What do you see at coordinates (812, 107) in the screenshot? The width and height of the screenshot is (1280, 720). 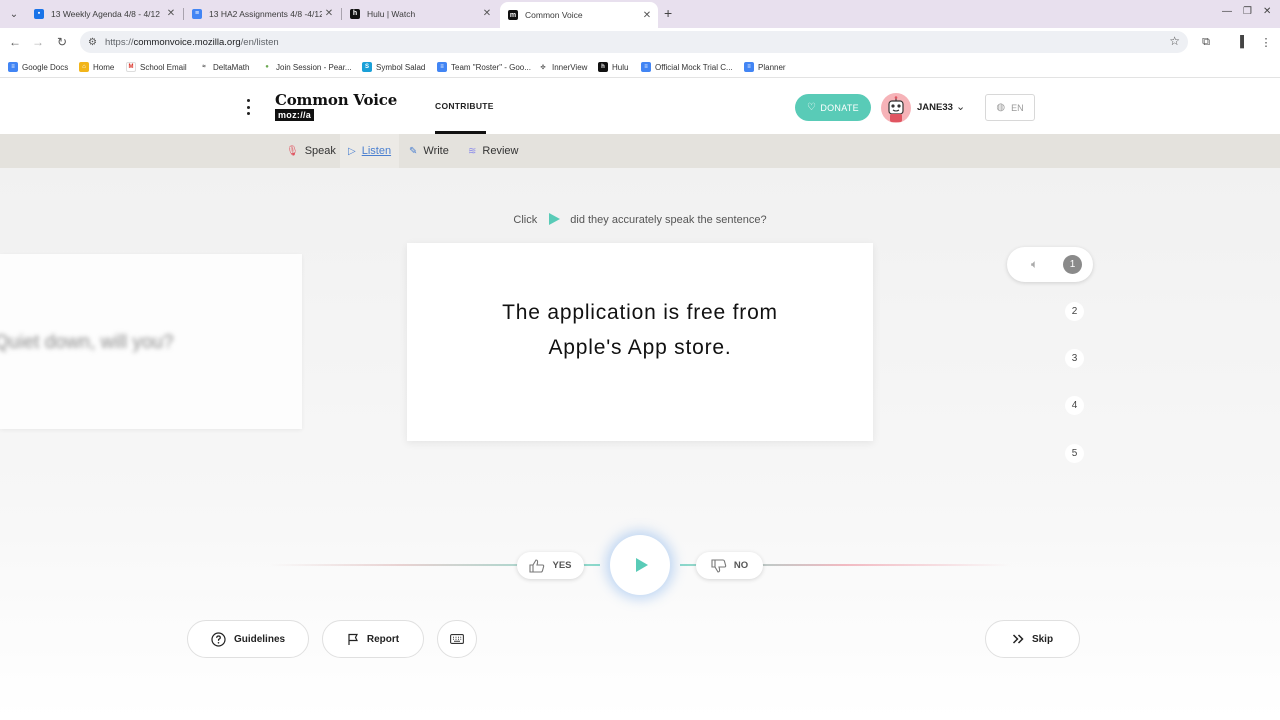 I see `heart-icon: ♡` at bounding box center [812, 107].